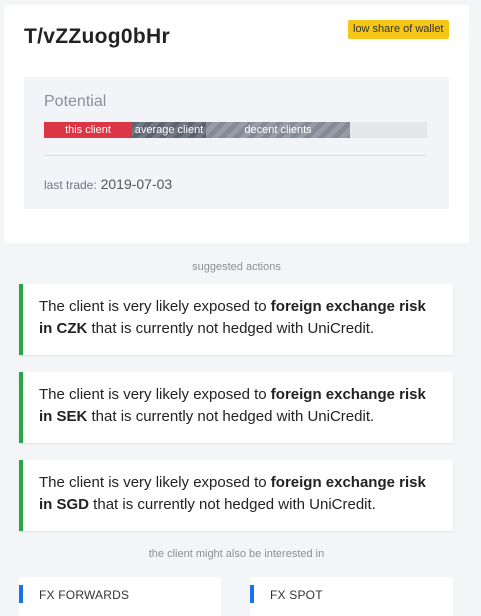 The image size is (481, 616). Describe the element at coordinates (88, 130) in the screenshot. I see `this-client-segment: this client` at that location.